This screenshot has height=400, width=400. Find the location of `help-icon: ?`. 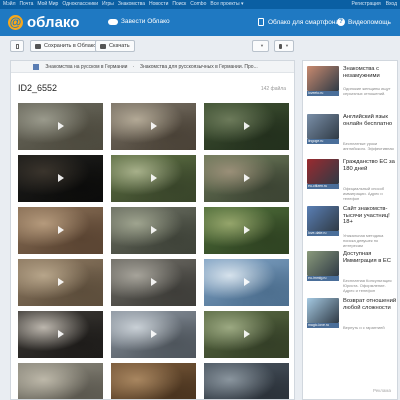

help-icon: ? is located at coordinates (341, 22).